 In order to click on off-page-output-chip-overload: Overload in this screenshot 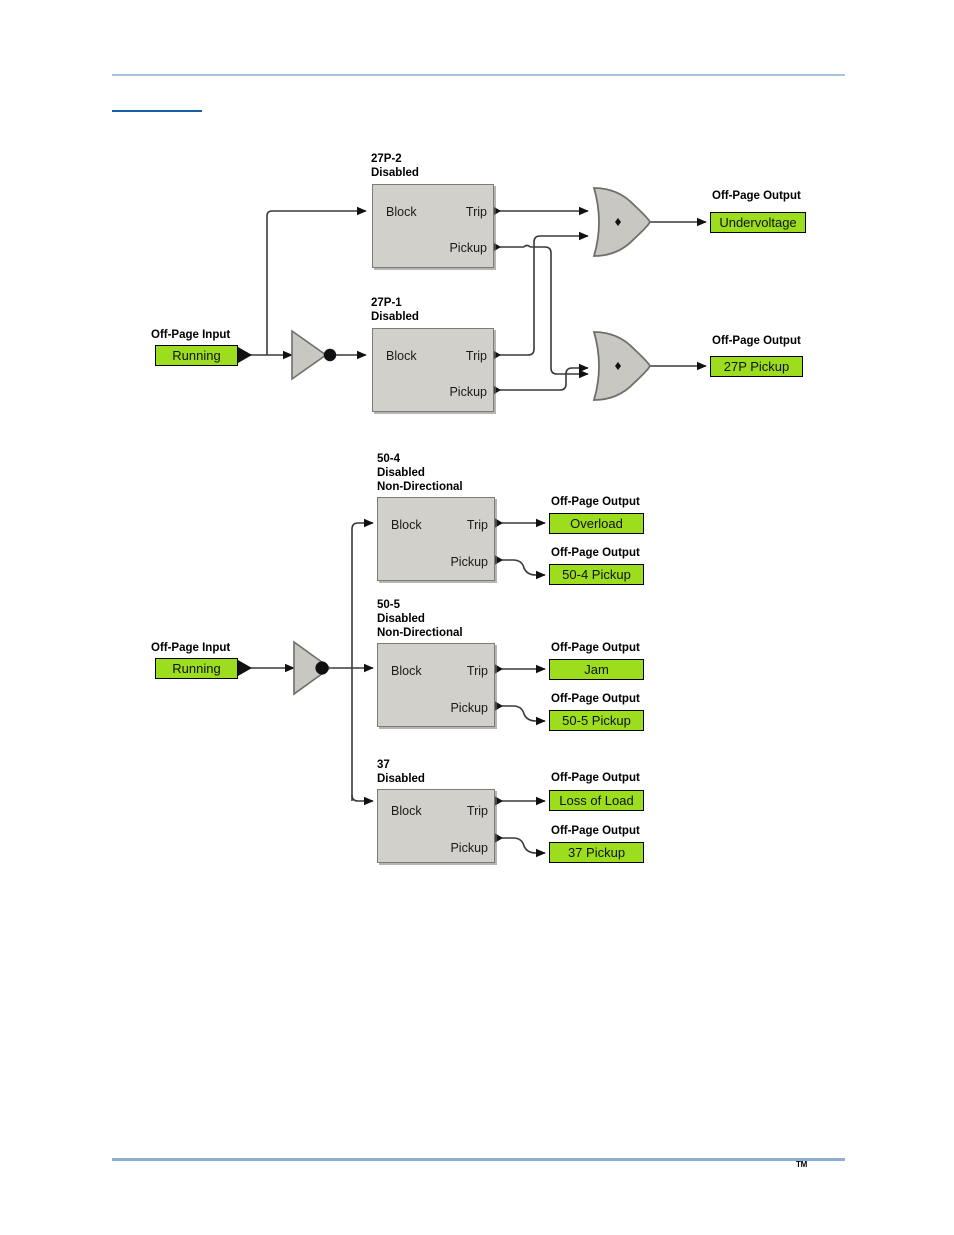, I will do `click(596, 523)`.